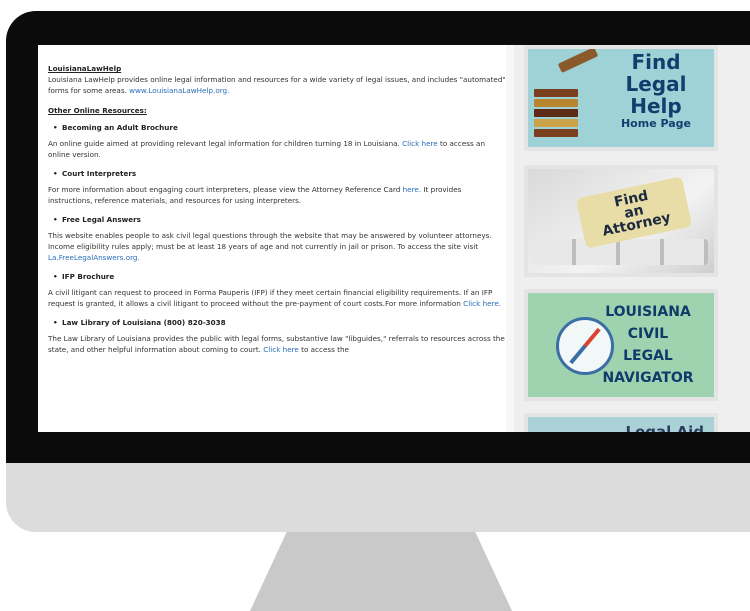  Describe the element at coordinates (621, 422) in the screenshot. I see `legal-aid-tile: Legal Aid` at that location.